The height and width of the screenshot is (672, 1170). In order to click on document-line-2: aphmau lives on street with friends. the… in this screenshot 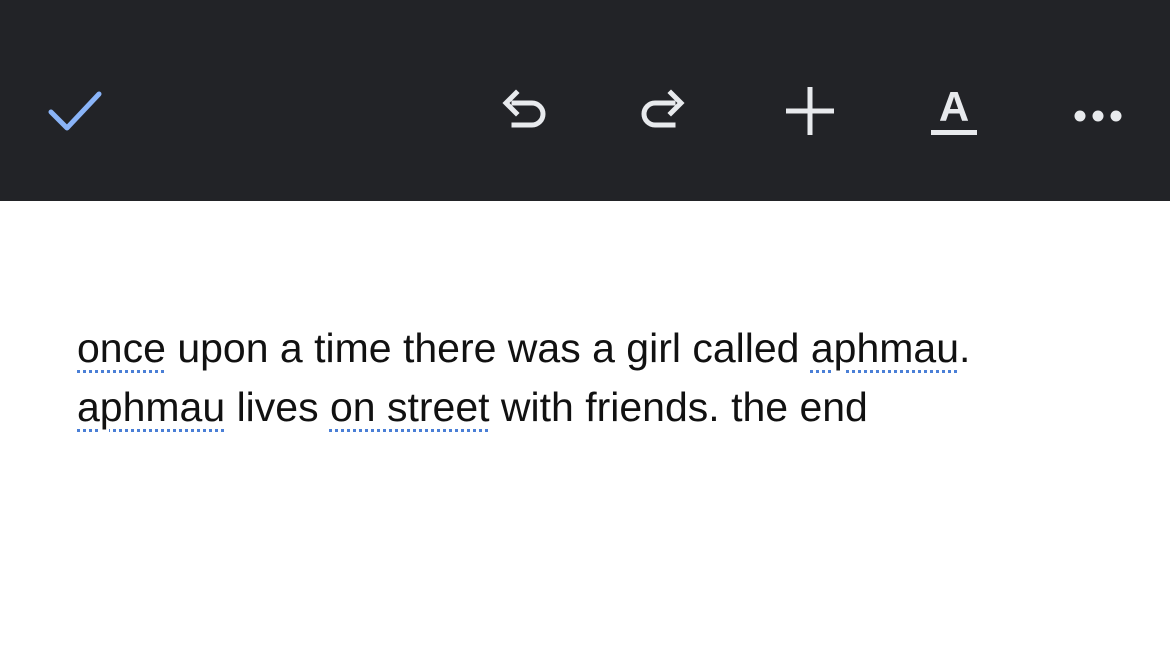, I will do `click(587, 407)`.